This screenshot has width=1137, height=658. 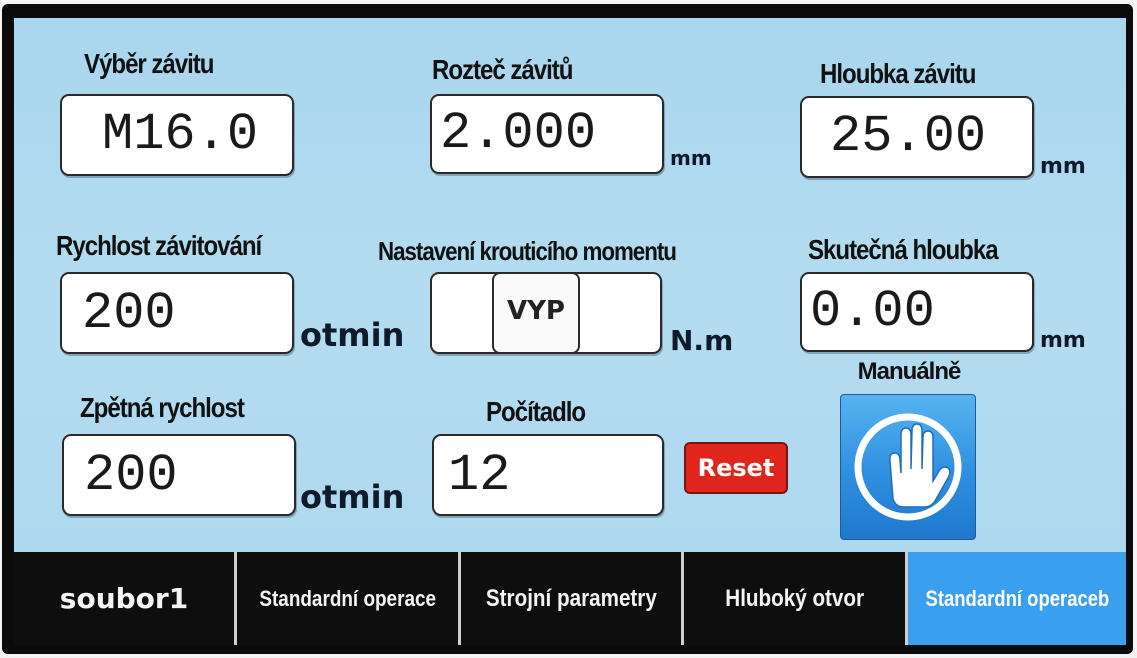 I want to click on actual-depth-value: 0.00, so click(x=872, y=311).